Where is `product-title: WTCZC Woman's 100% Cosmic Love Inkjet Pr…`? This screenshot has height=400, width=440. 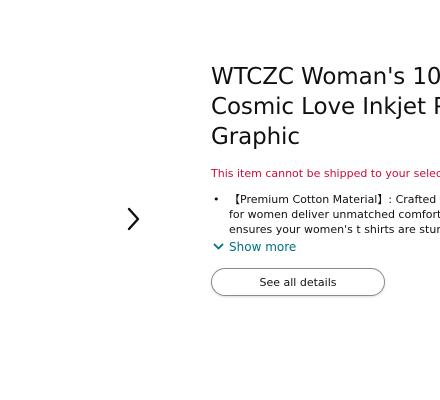 product-title: WTCZC Woman's 100% Cosmic Love Inkjet Pr… is located at coordinates (325, 107).